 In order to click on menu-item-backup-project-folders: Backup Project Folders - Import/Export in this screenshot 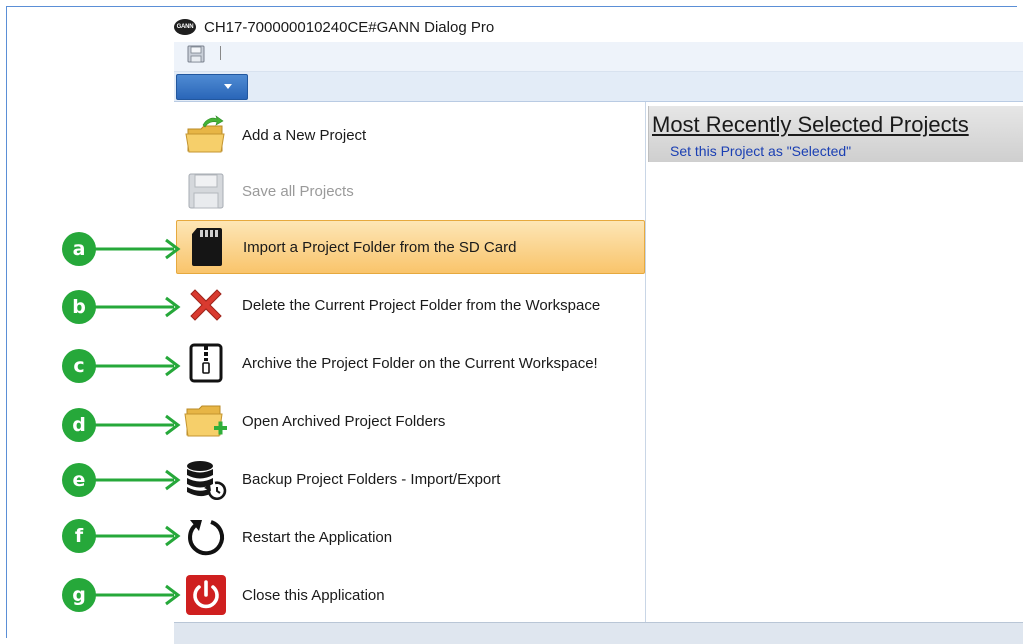, I will do `click(410, 479)`.